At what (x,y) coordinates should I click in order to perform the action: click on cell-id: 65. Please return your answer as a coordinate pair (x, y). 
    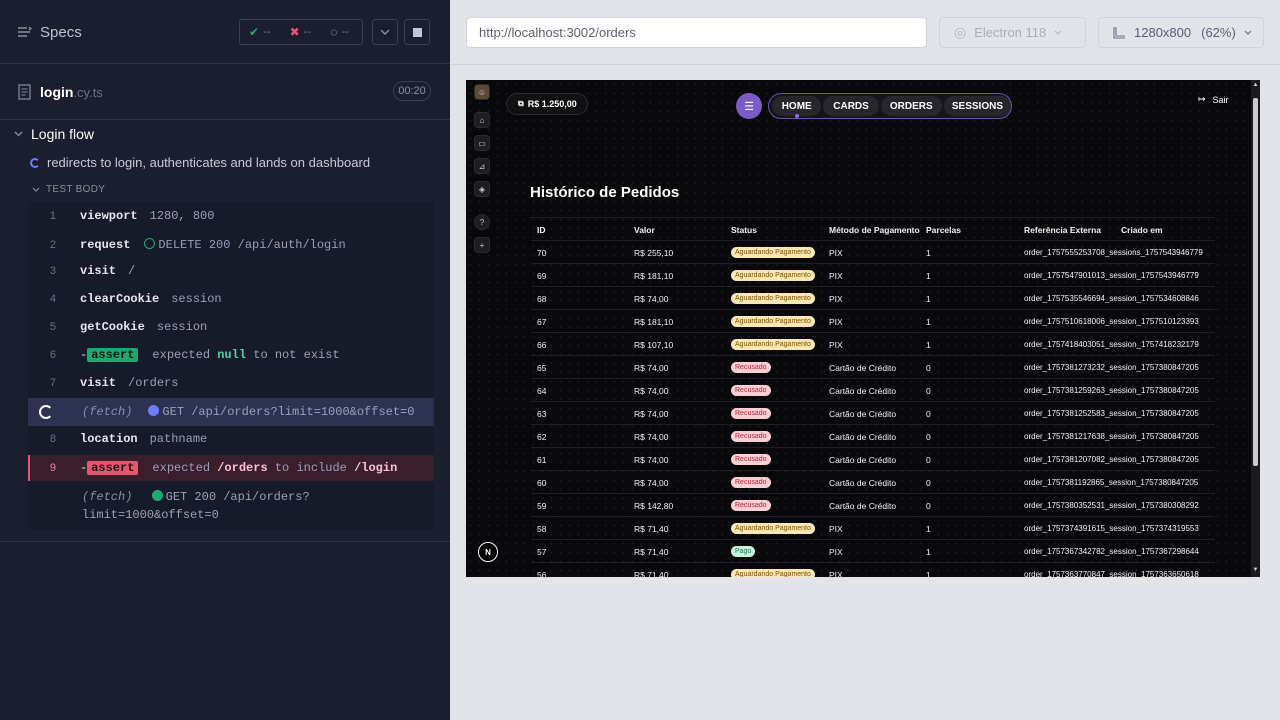
    Looking at the image, I should click on (542, 367).